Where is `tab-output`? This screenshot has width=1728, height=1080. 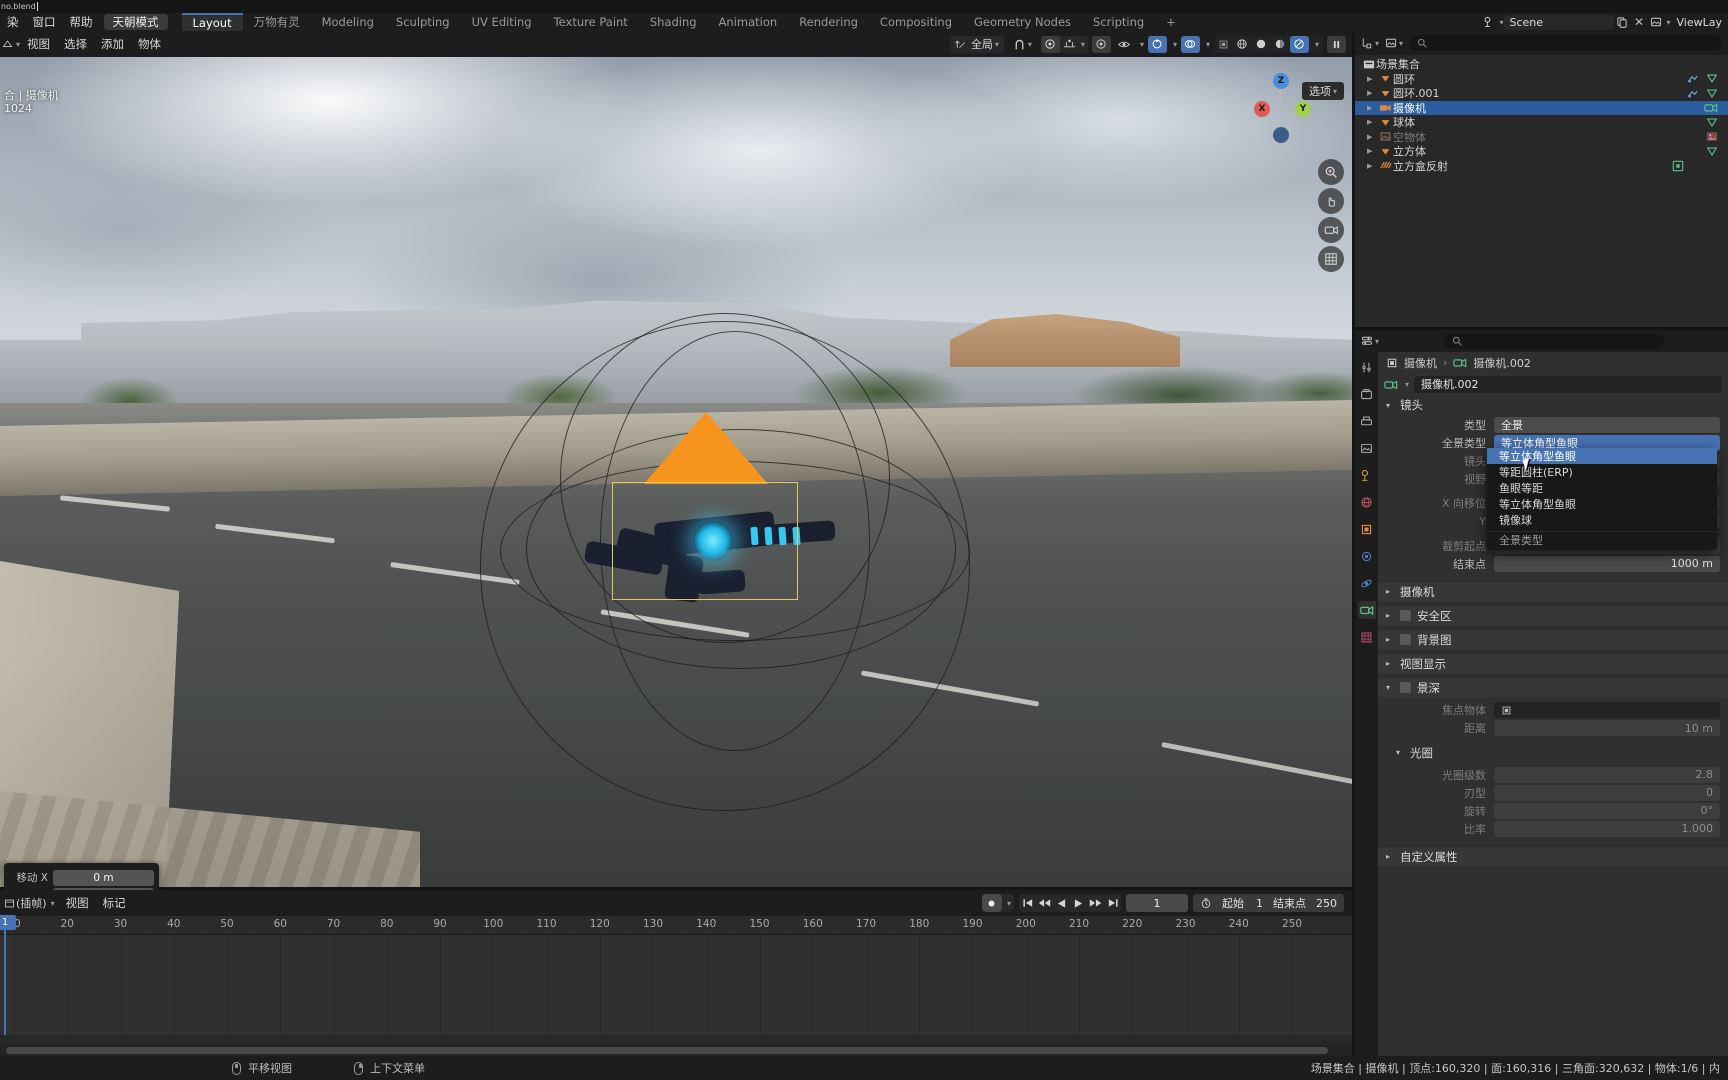 tab-output is located at coordinates (1367, 421).